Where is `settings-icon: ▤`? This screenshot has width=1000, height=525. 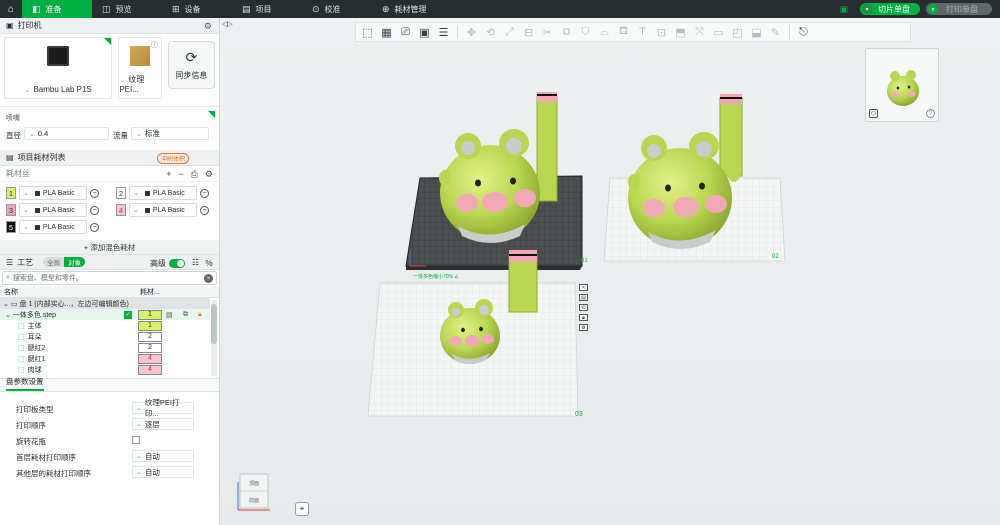 settings-icon: ▤ is located at coordinates (169, 315).